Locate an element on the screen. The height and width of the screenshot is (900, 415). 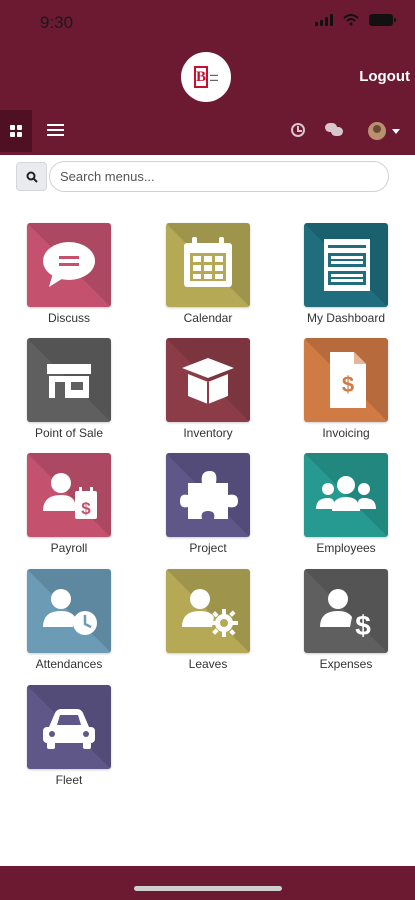
dashboard-icon is located at coordinates (347, 265).